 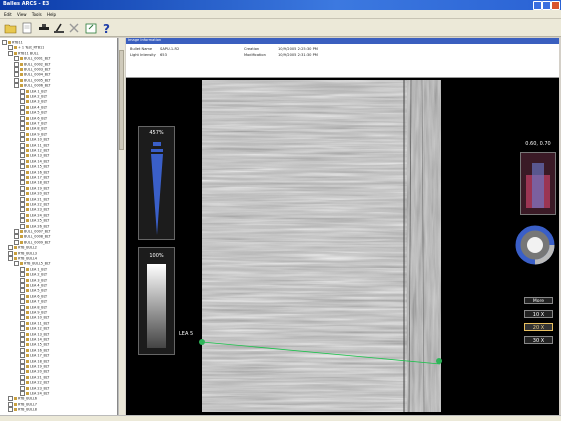 What do you see at coordinates (22, 14) in the screenshot?
I see `menu-view: View` at bounding box center [22, 14].